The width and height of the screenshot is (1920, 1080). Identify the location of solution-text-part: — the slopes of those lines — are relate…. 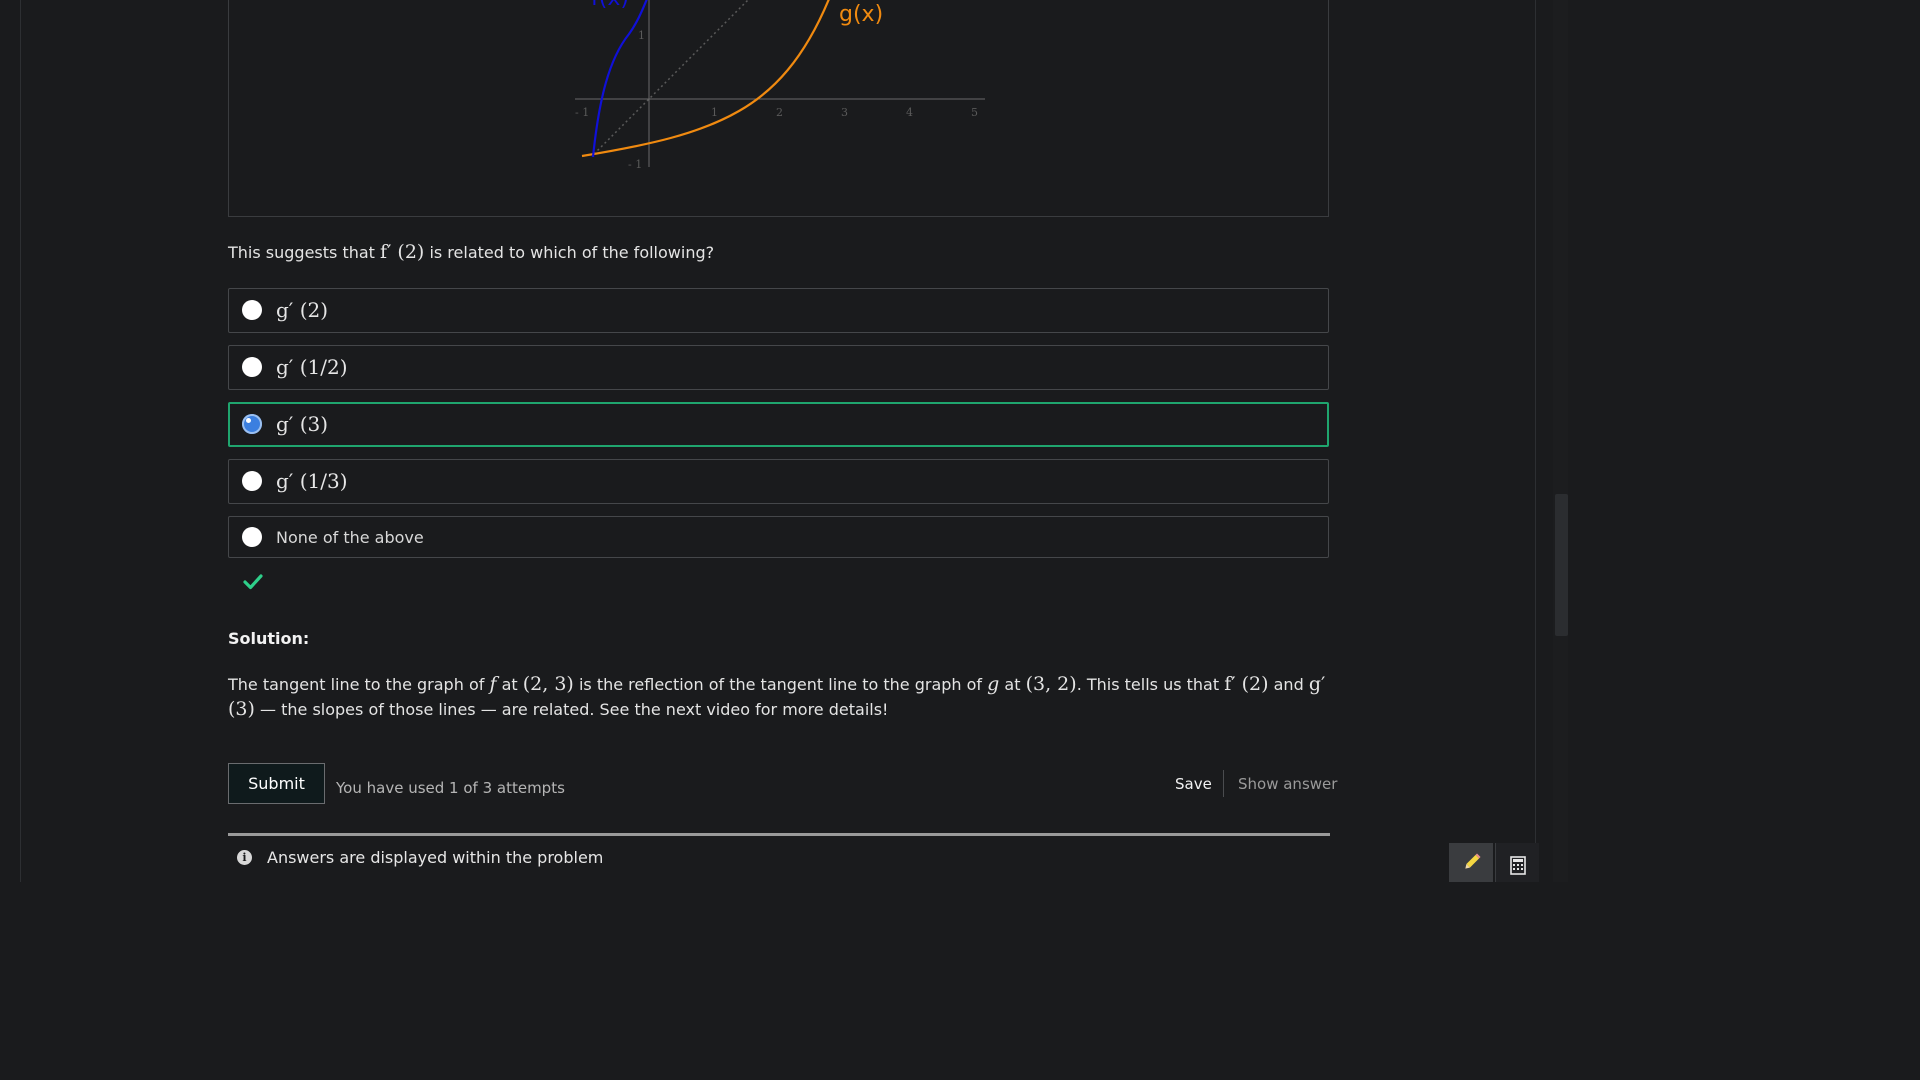
(574, 709).